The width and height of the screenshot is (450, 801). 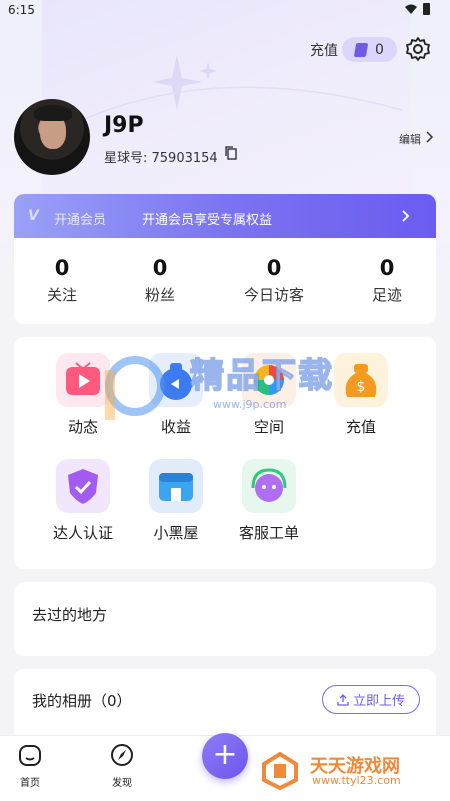 What do you see at coordinates (356, 780) in the screenshot?
I see `watermark-brand-url: www.ttyl23.com` at bounding box center [356, 780].